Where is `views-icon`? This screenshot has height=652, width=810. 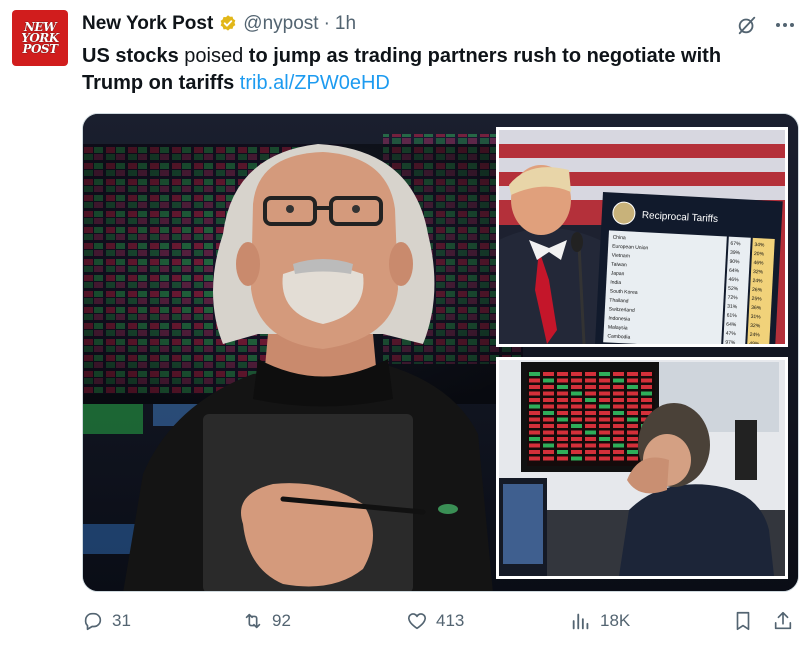 views-icon is located at coordinates (580, 621).